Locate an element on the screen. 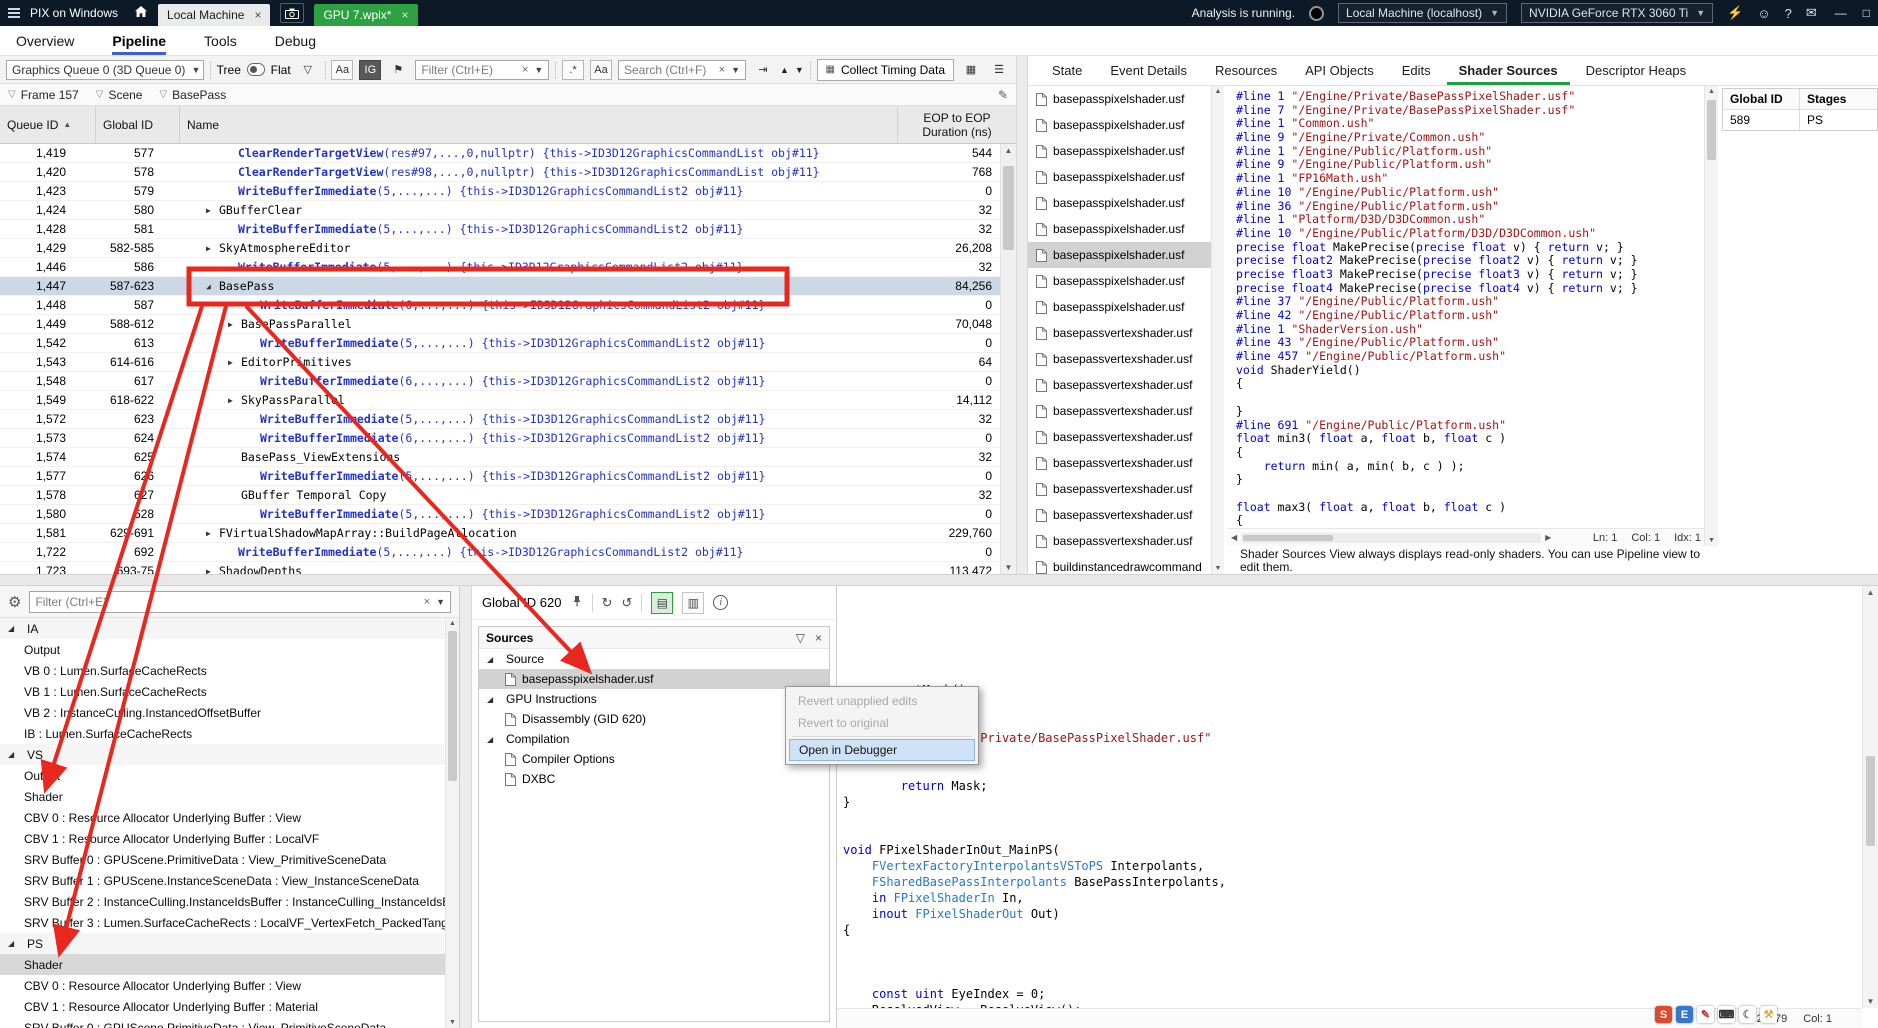 Image resolution: width=1878 pixels, height=1028 pixels. menu-pipeline: Pipeline is located at coordinates (139, 40).